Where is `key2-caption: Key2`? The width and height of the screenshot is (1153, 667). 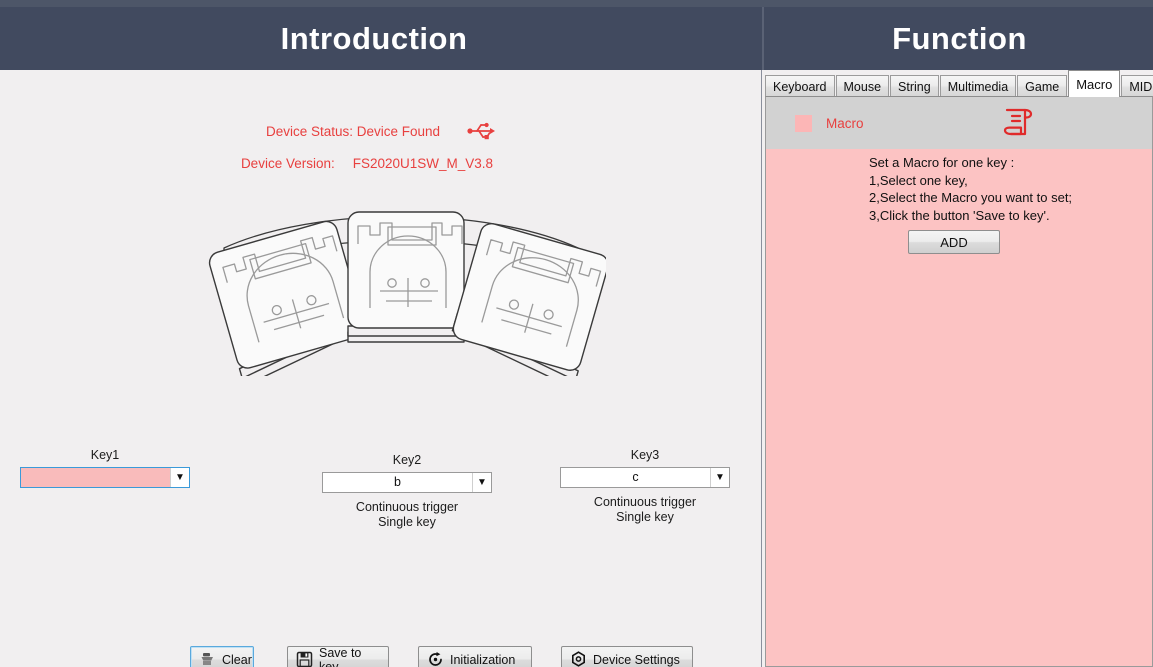 key2-caption: Key2 is located at coordinates (407, 460).